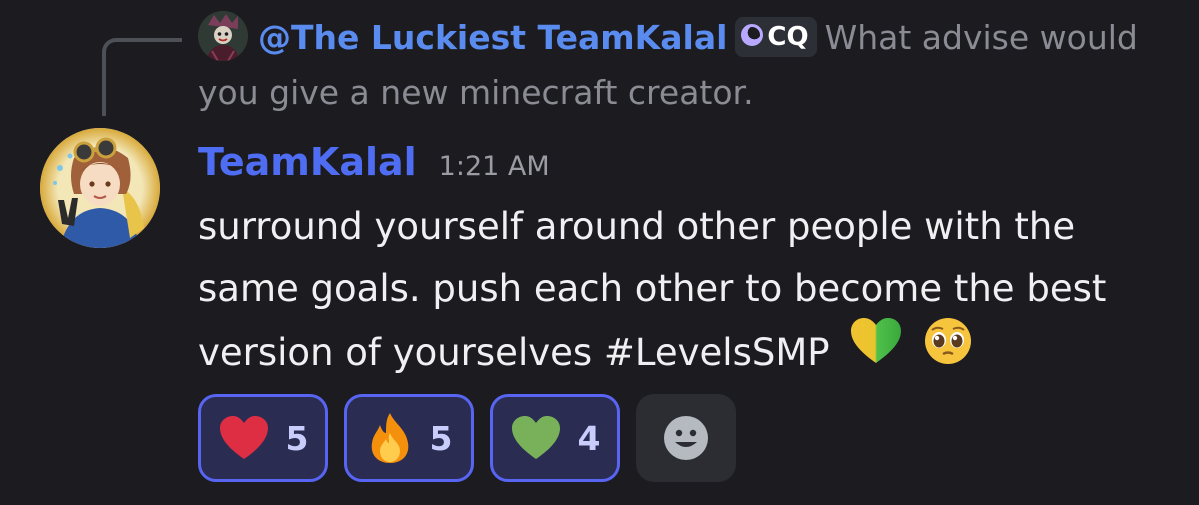  Describe the element at coordinates (389, 438) in the screenshot. I see `fire-icon` at that location.